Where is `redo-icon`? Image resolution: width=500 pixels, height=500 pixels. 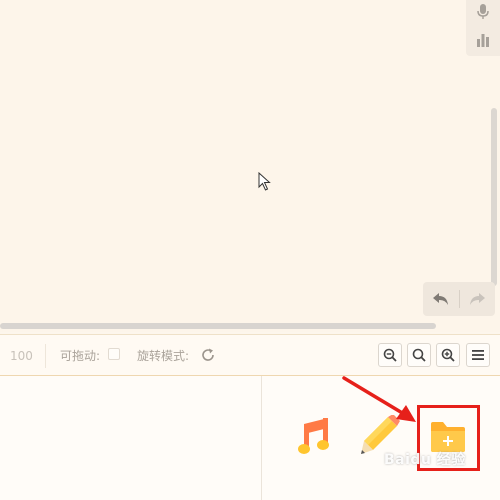 redo-icon is located at coordinates (477, 299).